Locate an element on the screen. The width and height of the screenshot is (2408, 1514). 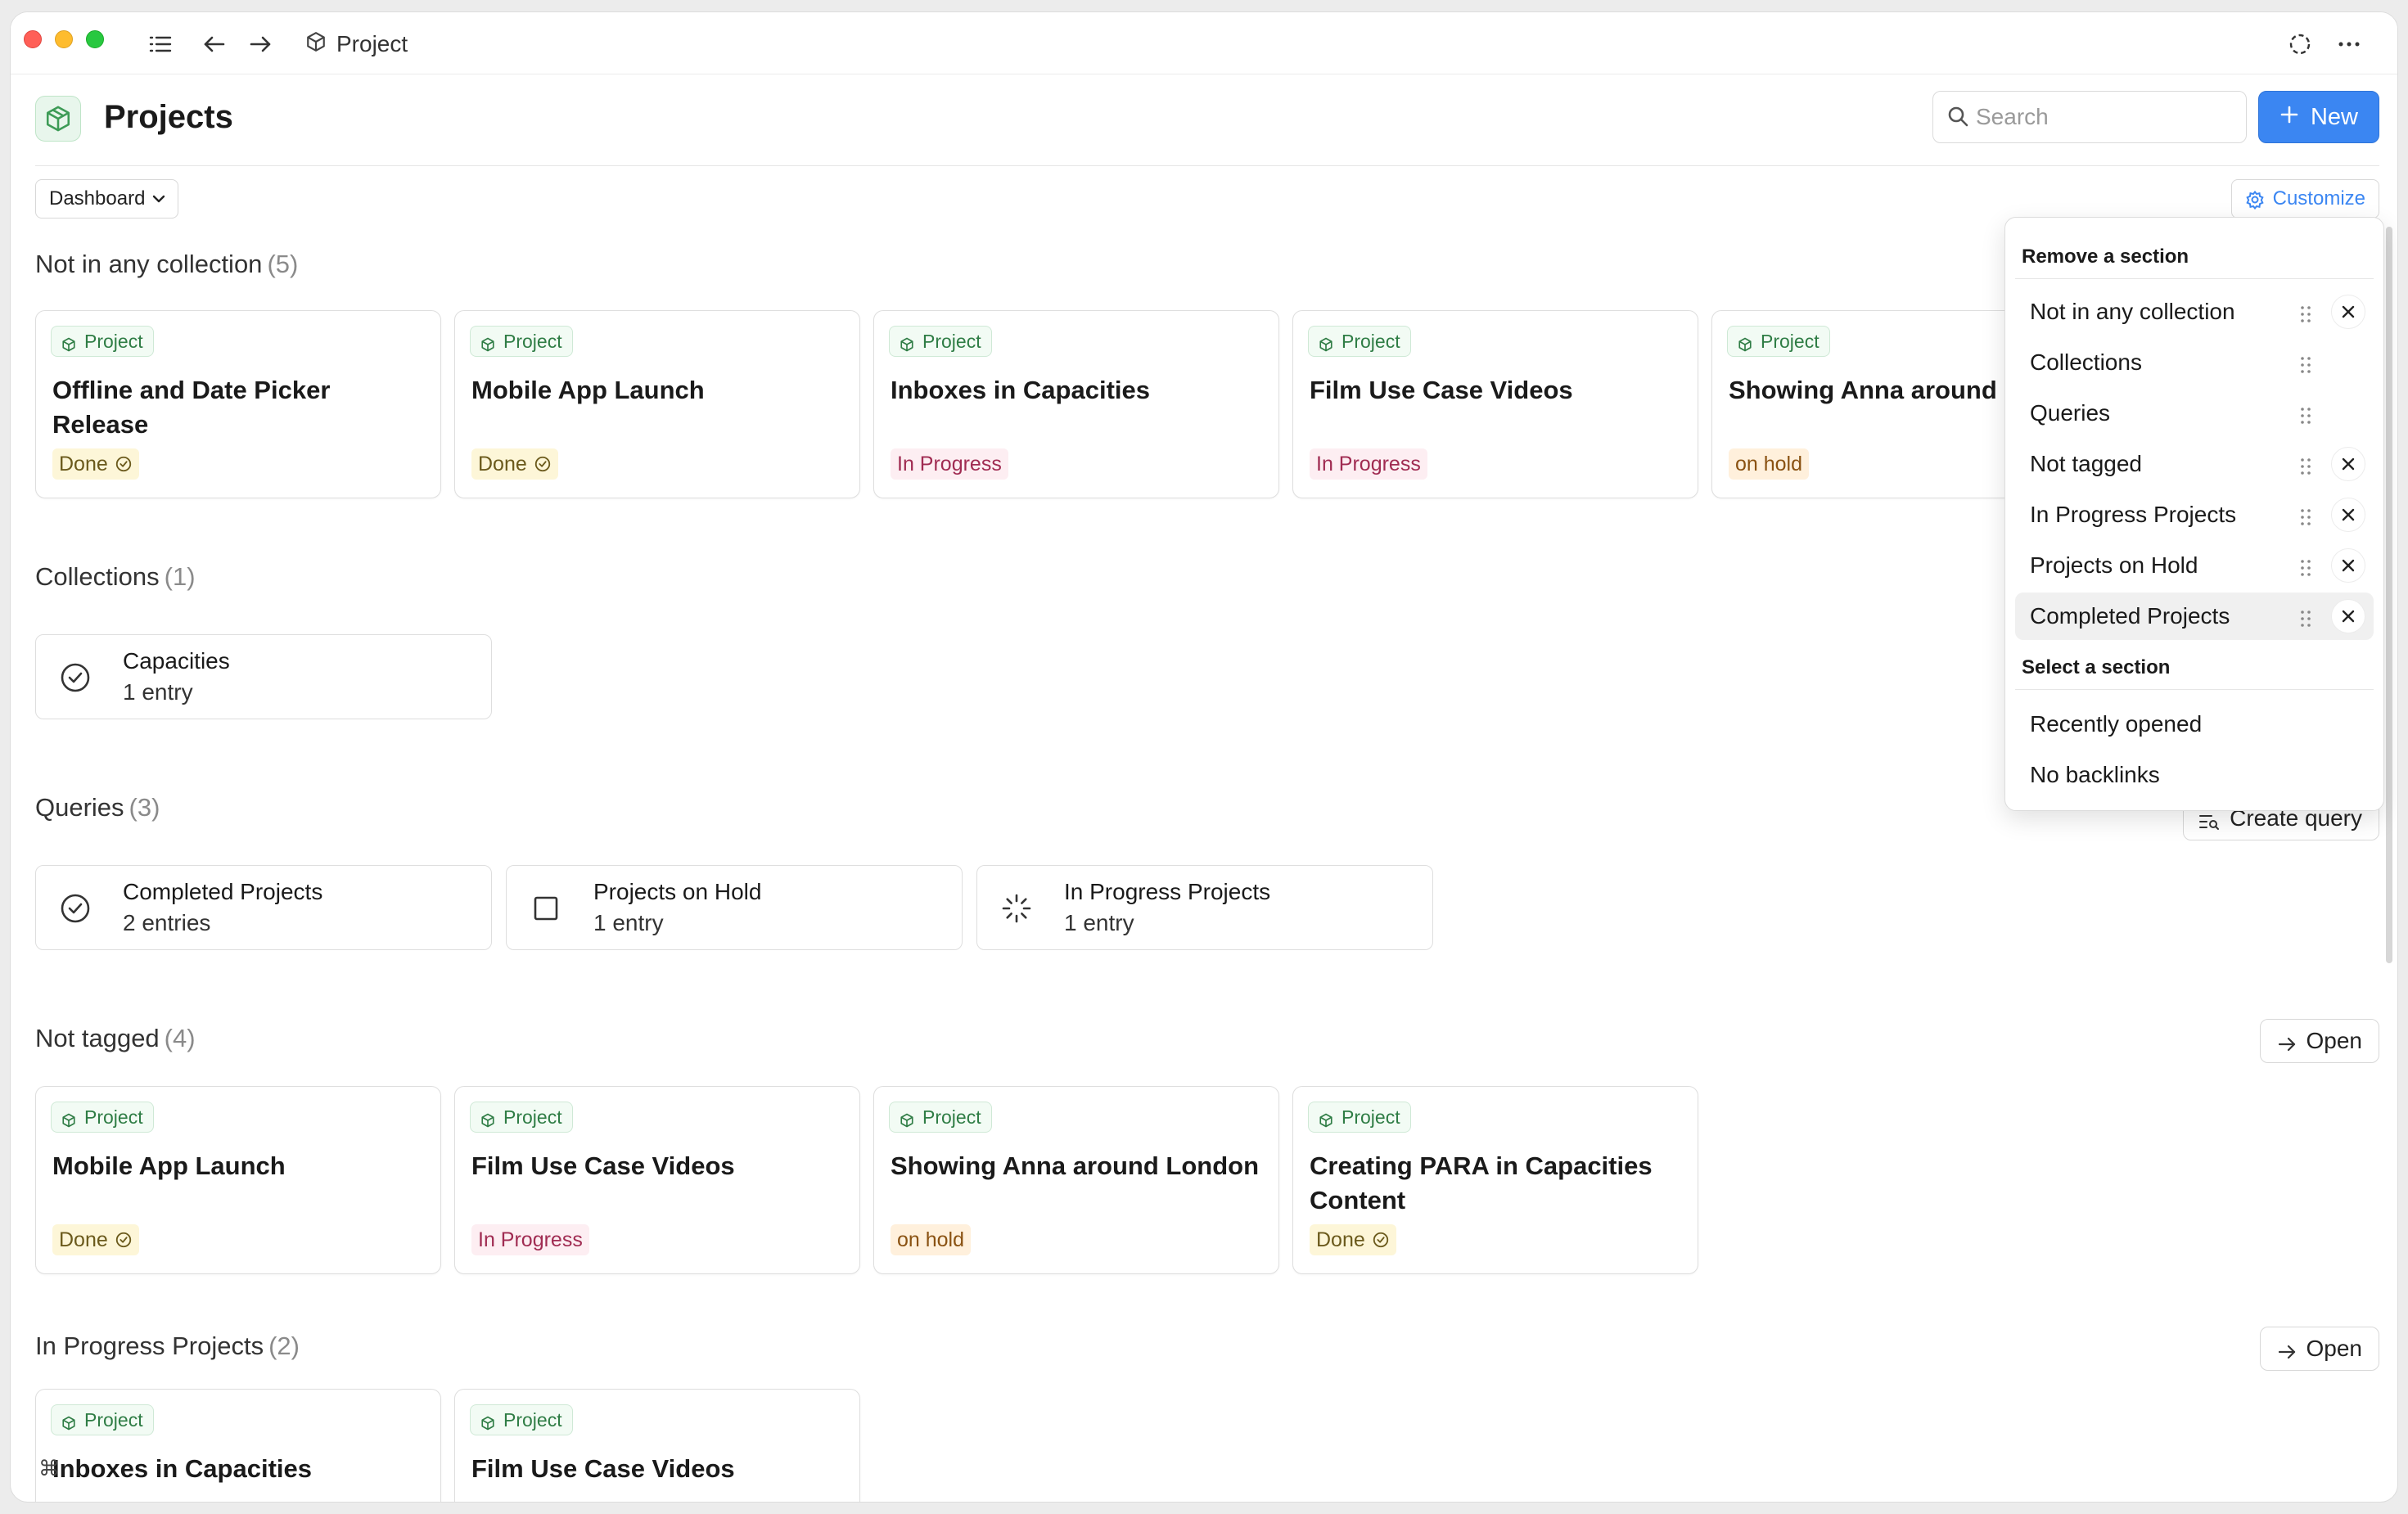
section-name: Queries is located at coordinates (79, 807).